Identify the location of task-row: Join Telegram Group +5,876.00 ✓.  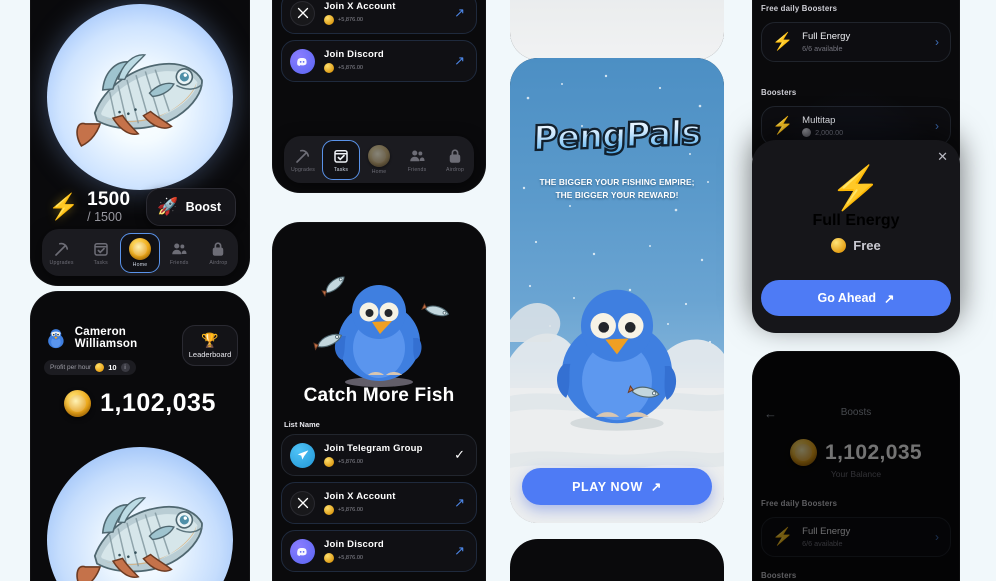
(379, 455).